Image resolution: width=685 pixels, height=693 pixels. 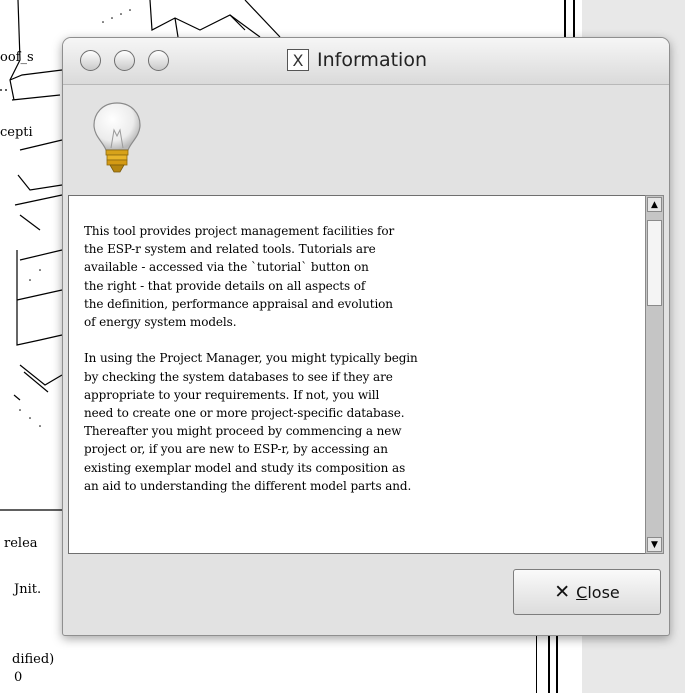 What do you see at coordinates (562, 592) in the screenshot?
I see `close-x-icon: ✕` at bounding box center [562, 592].